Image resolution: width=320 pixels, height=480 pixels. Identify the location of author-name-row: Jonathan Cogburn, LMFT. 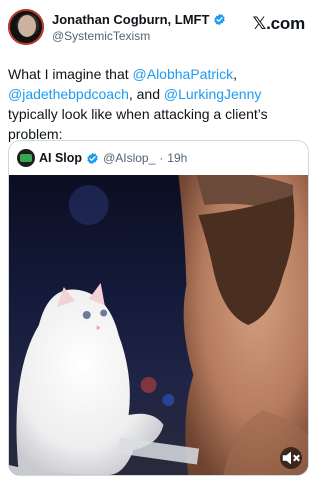
(139, 19).